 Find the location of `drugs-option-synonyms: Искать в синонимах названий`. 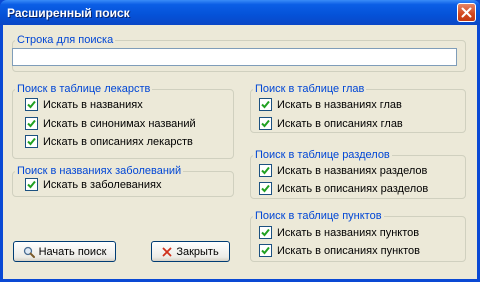

drugs-option-synonyms: Искать в синонимах названий is located at coordinates (110, 123).